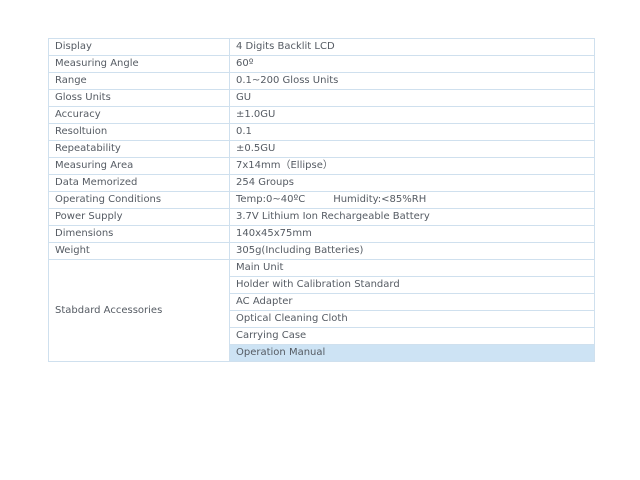 The width and height of the screenshot is (640, 480). I want to click on spec-value-repeatability: ±0.5GU, so click(412, 149).